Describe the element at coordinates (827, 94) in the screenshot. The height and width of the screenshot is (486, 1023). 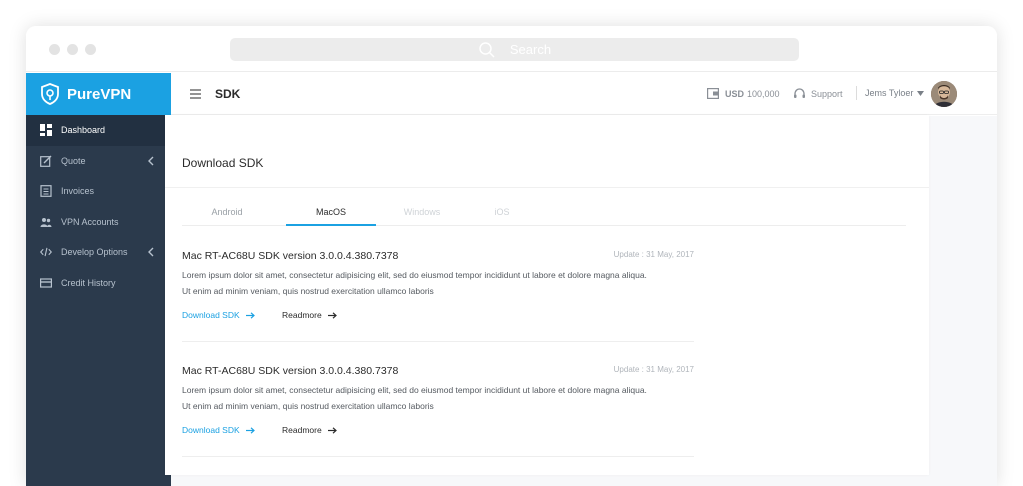
I see `support-label: Support` at that location.